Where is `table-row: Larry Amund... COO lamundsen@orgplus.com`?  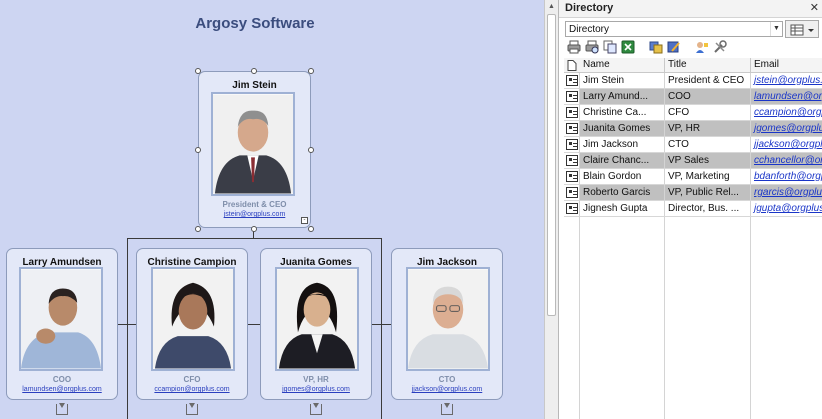 table-row: Larry Amund... COO lamundsen@orgplus.com is located at coordinates (693, 97).